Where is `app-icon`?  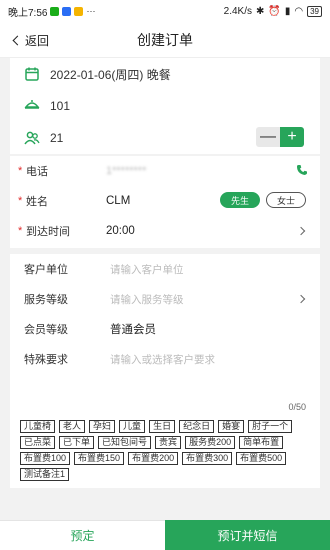
app-icon is located at coordinates (67, 11).